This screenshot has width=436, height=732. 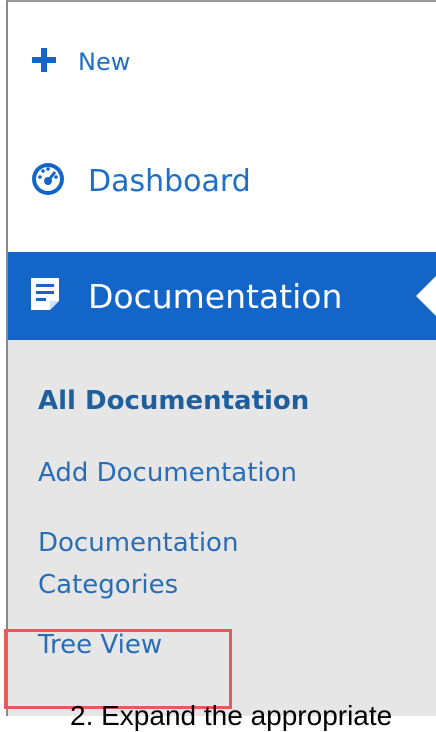 I want to click on document-icon, so click(x=45, y=296).